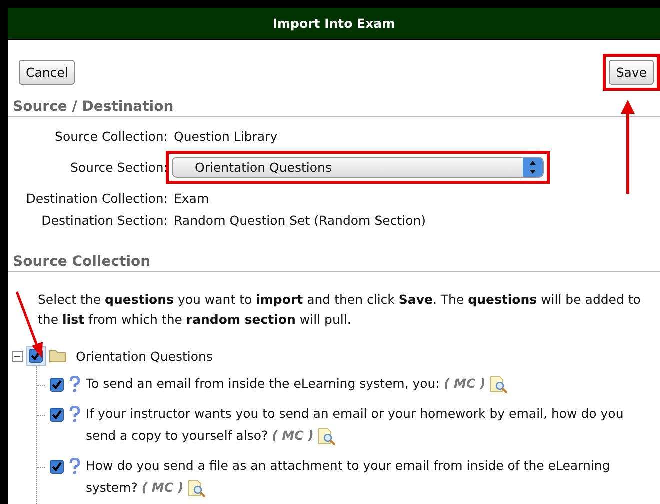 This screenshot has height=504, width=660. What do you see at coordinates (631, 72) in the screenshot?
I see `save-button: Save` at bounding box center [631, 72].